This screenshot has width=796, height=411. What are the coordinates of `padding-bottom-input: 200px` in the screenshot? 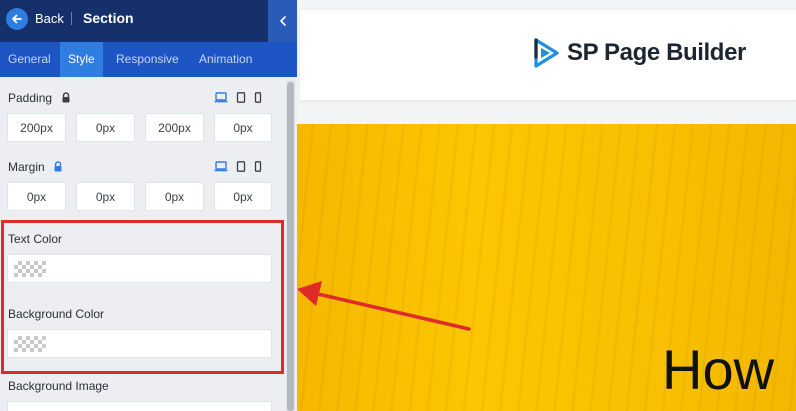 It's located at (174, 127).